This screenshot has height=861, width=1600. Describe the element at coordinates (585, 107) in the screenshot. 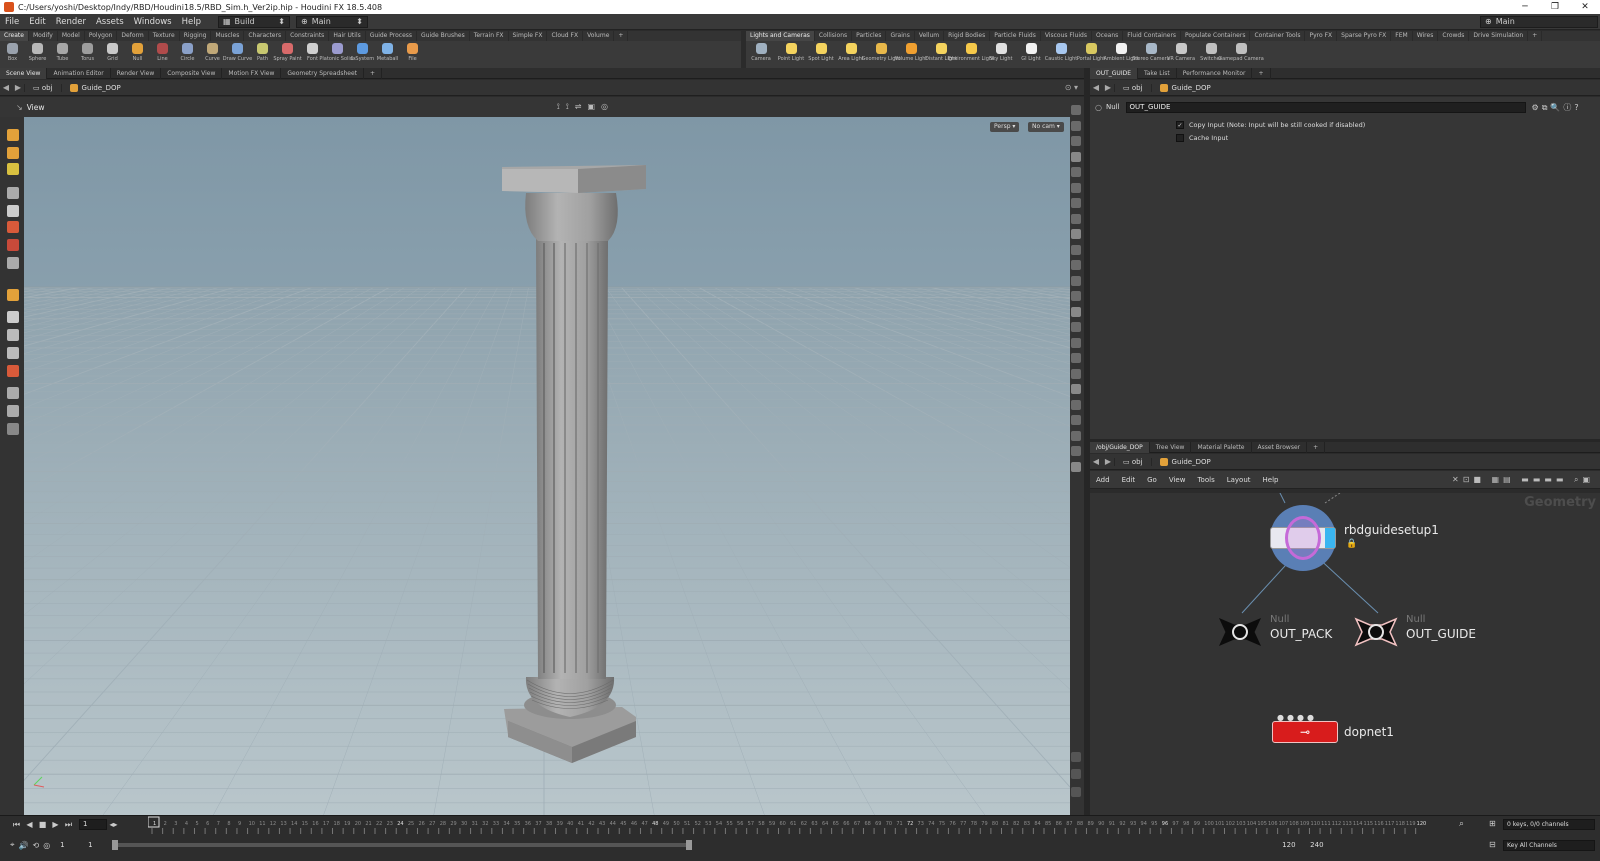

I see `snap-icons: ⟟⟟⇌▣◎` at that location.